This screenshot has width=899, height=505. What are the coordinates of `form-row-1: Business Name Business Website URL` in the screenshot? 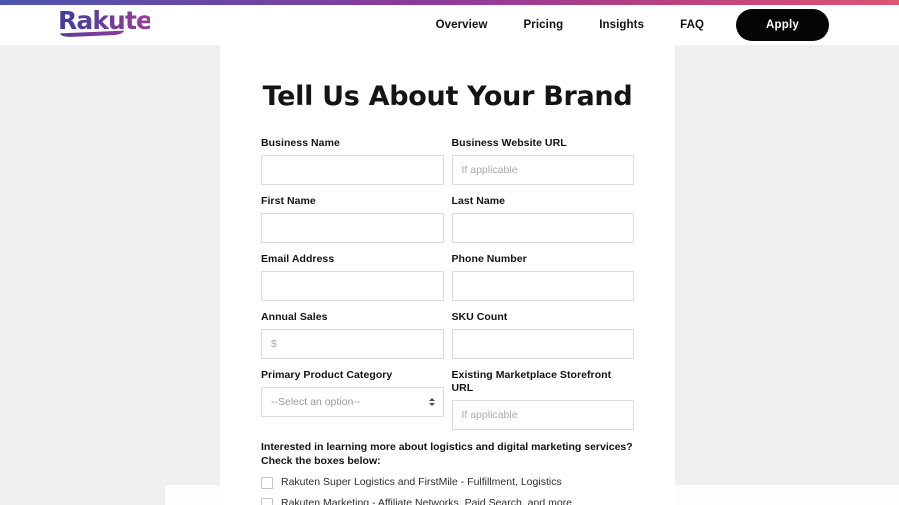 It's located at (447, 161).